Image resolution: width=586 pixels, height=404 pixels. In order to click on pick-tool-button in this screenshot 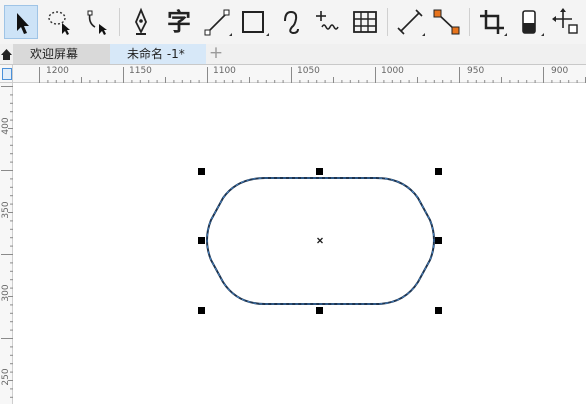, I will do `click(21, 22)`.